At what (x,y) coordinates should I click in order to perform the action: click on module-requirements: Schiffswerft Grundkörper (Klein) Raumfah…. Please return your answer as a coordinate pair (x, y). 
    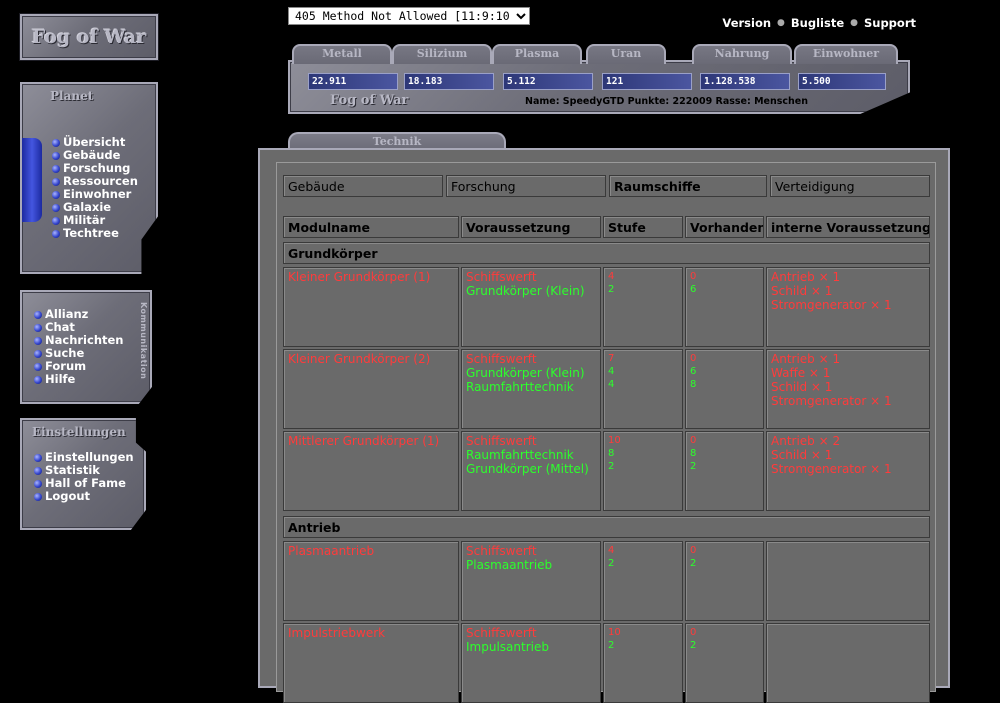
    Looking at the image, I should click on (531, 389).